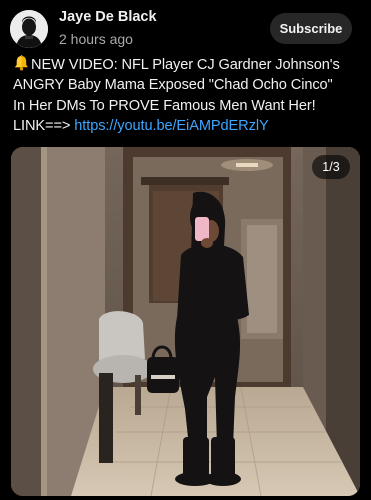 The height and width of the screenshot is (500, 371). What do you see at coordinates (331, 167) in the screenshot?
I see `image-counter: 1/3` at bounding box center [331, 167].